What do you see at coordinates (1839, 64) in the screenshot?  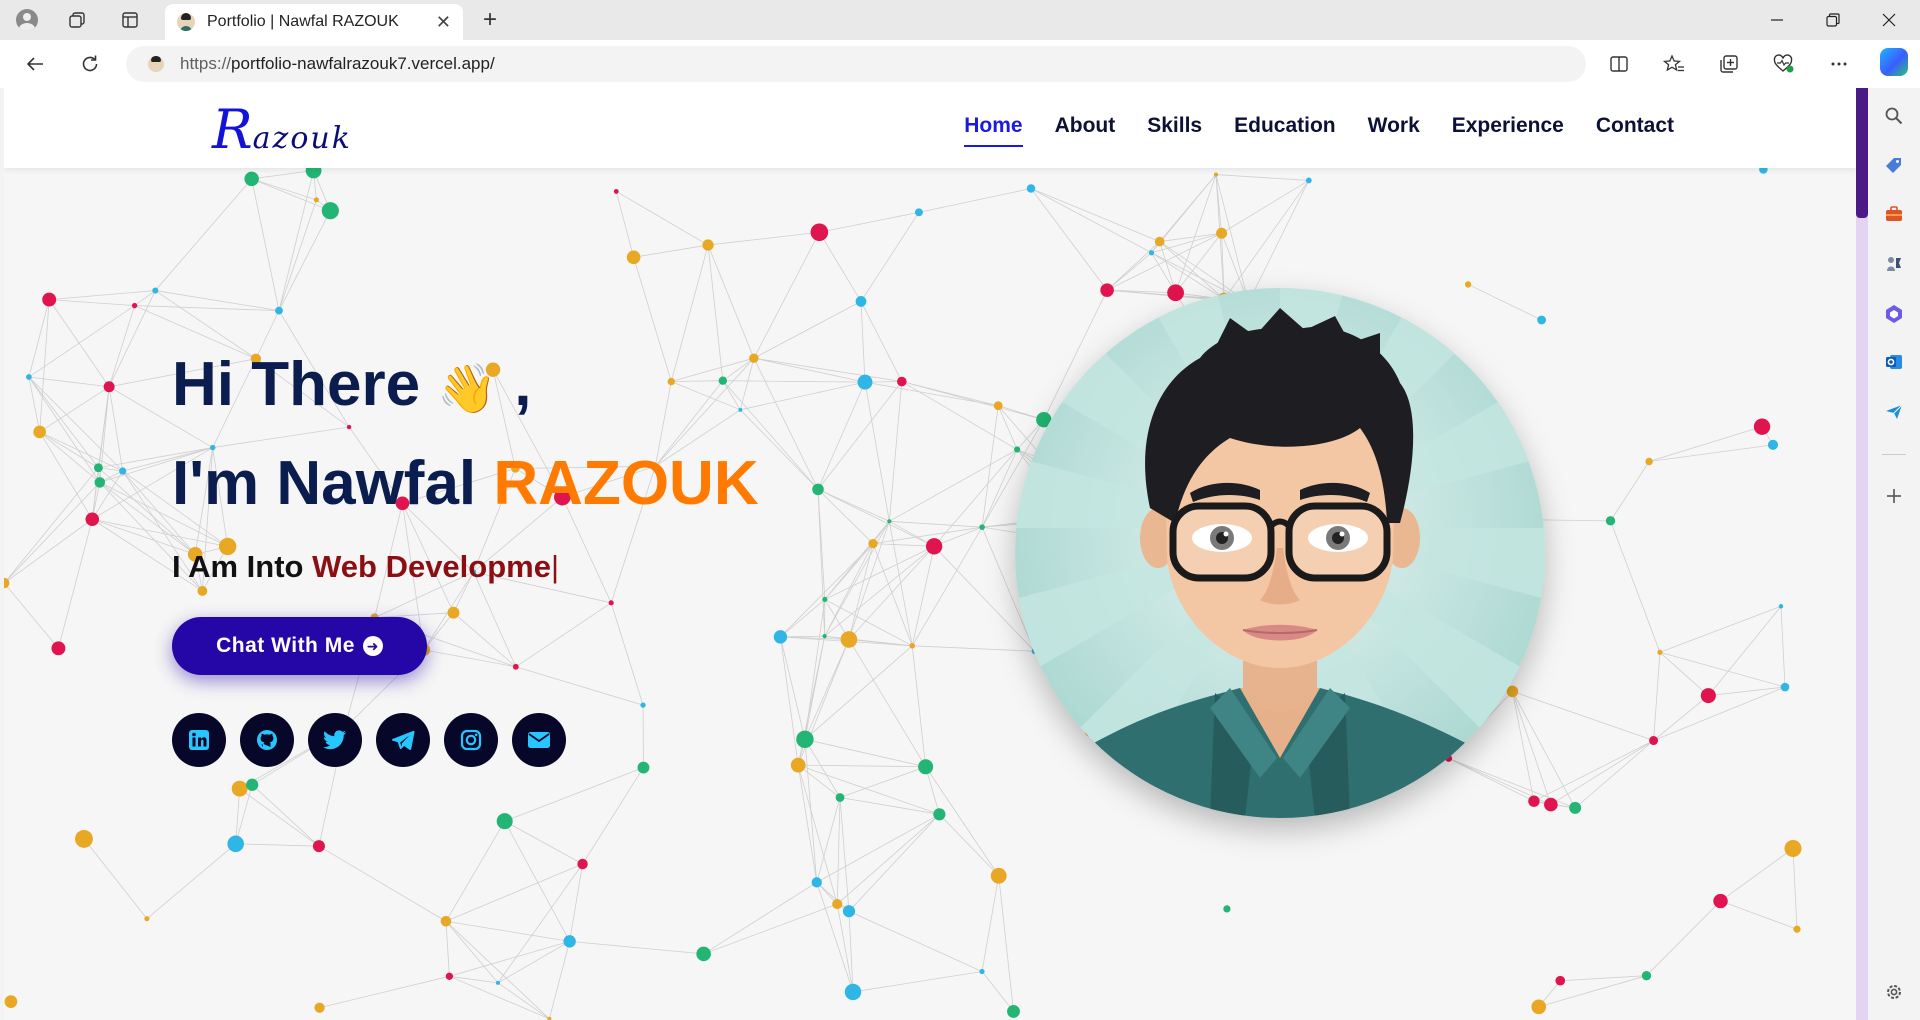 I see `more-options-button` at bounding box center [1839, 64].